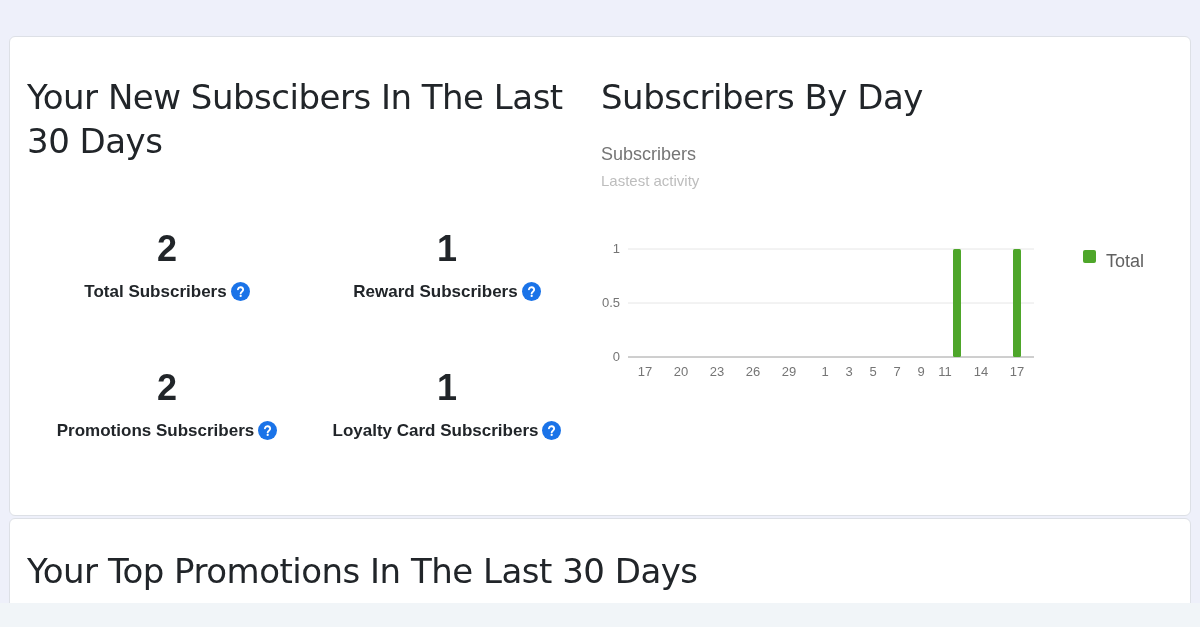 The image size is (1200, 627). I want to click on stat-label: Reward Subscribers, so click(435, 292).